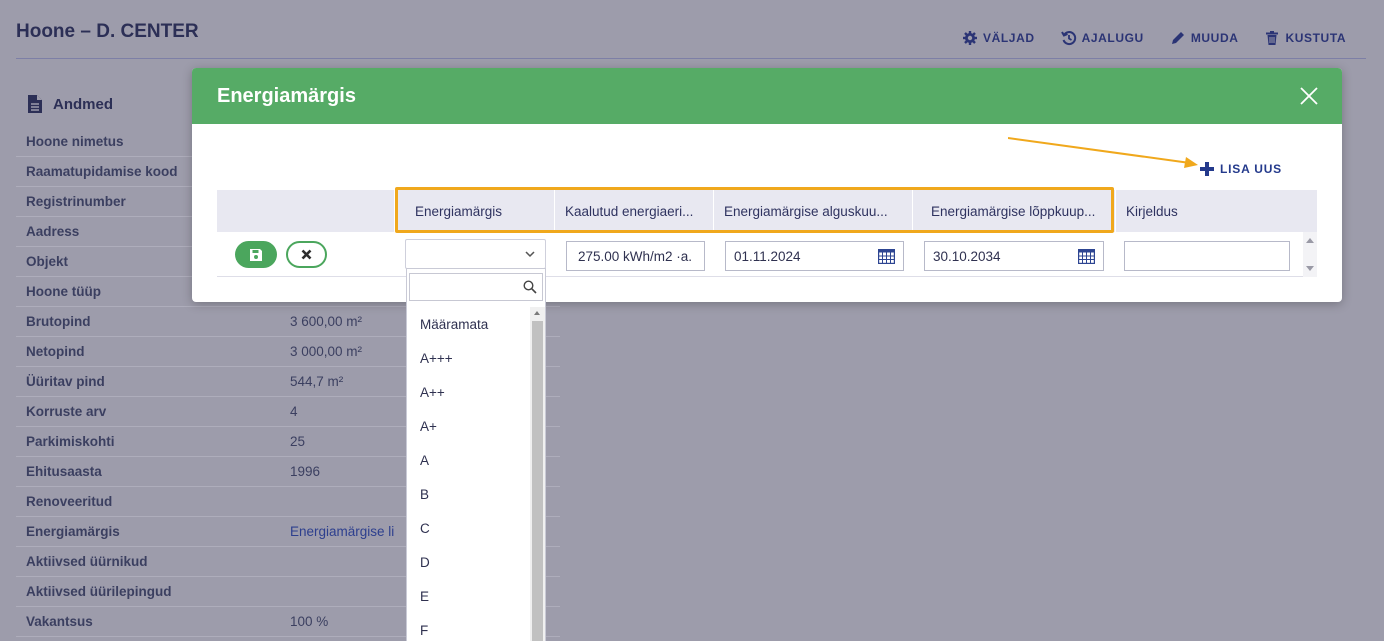  What do you see at coordinates (1316, 38) in the screenshot?
I see `delete-button-label: KUSTUTA` at bounding box center [1316, 38].